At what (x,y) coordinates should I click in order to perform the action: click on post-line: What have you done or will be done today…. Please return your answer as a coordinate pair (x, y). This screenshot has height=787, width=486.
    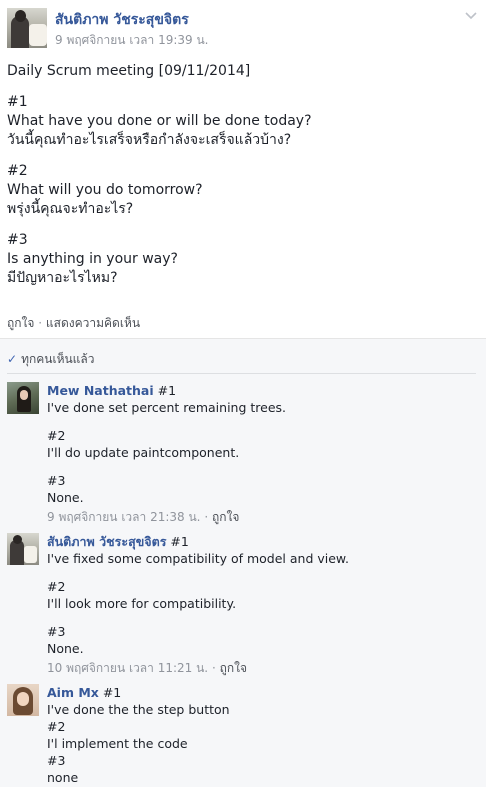
    Looking at the image, I should click on (159, 121).